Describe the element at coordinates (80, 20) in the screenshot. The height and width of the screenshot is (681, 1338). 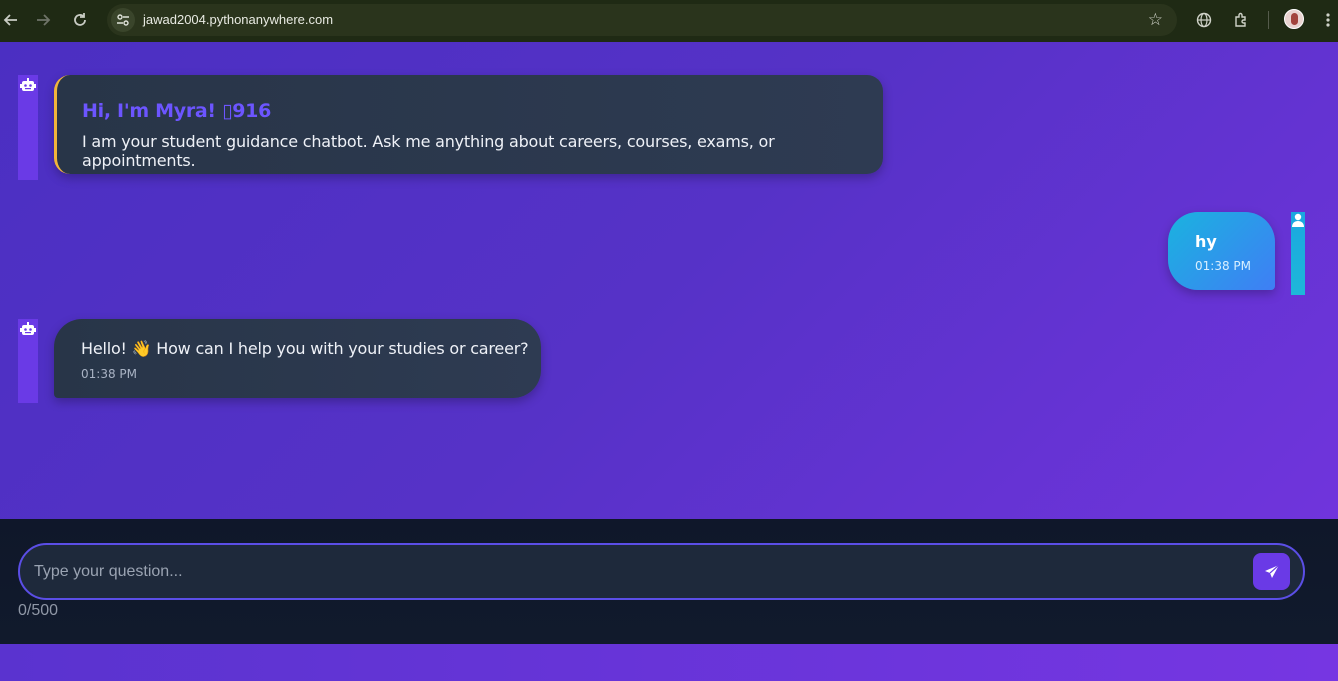
I see `reload-icon` at that location.